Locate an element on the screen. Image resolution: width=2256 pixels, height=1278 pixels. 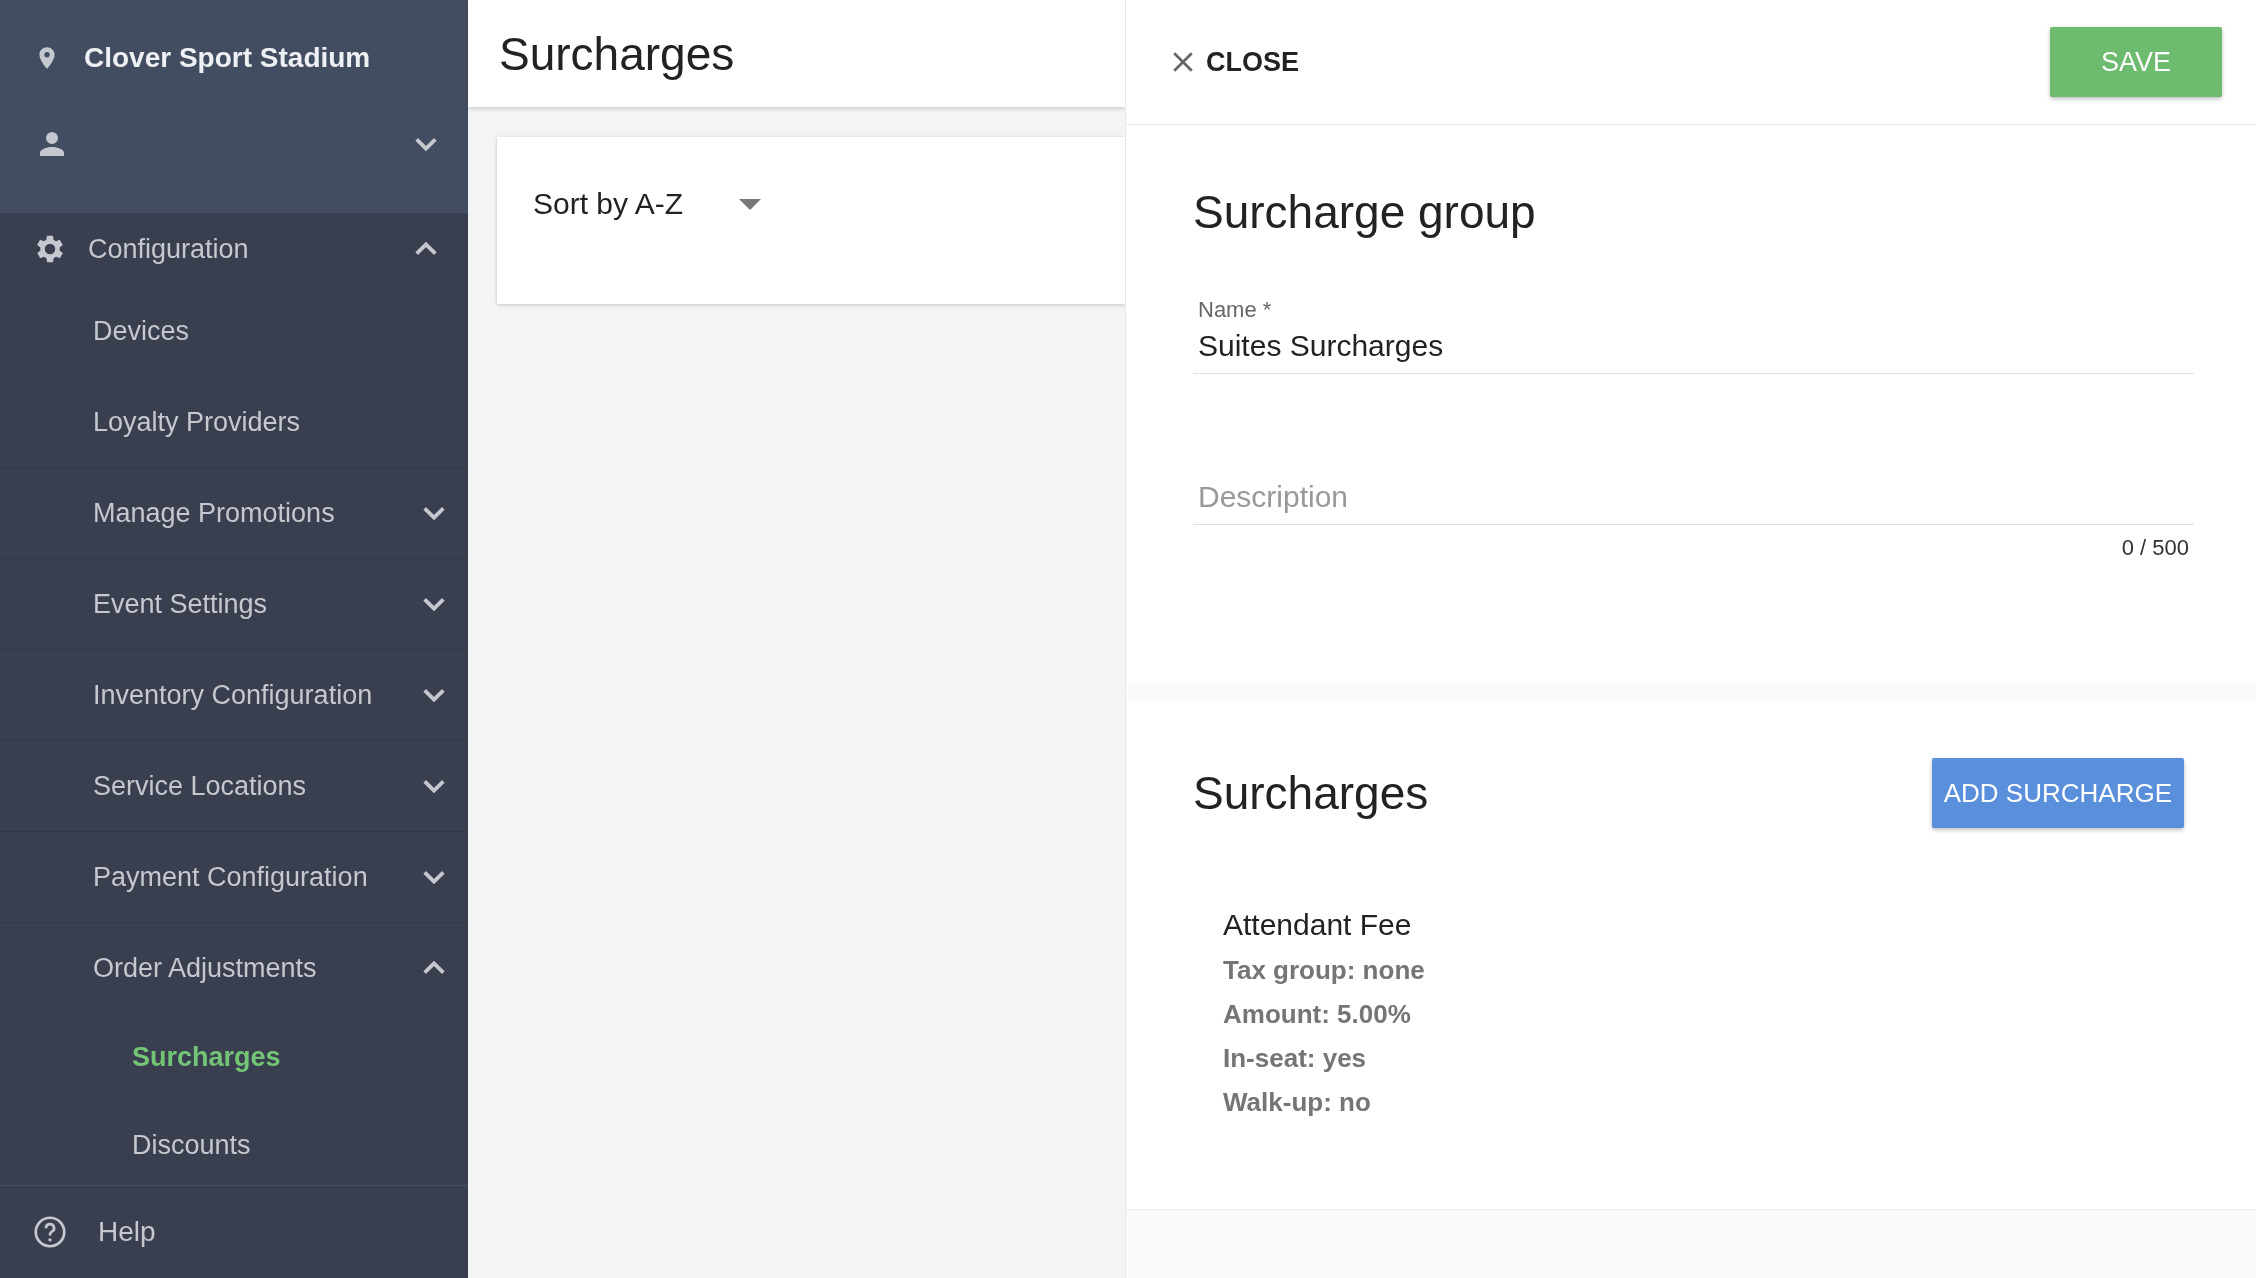
sidebar-subitem: Surcharges is located at coordinates (234, 1057).